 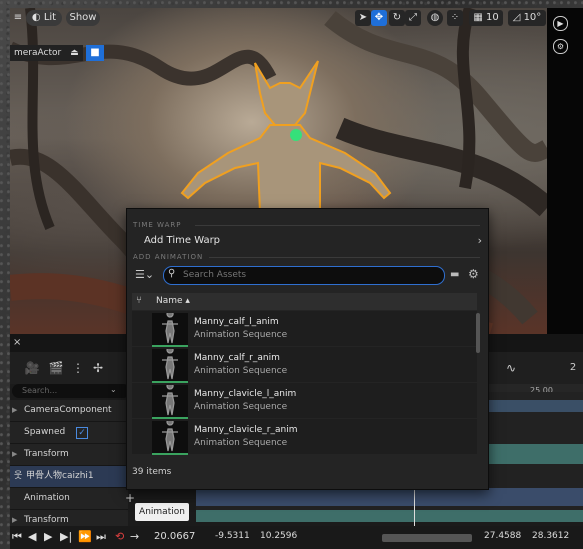 I want to click on show-button: Show, so click(x=83, y=18).